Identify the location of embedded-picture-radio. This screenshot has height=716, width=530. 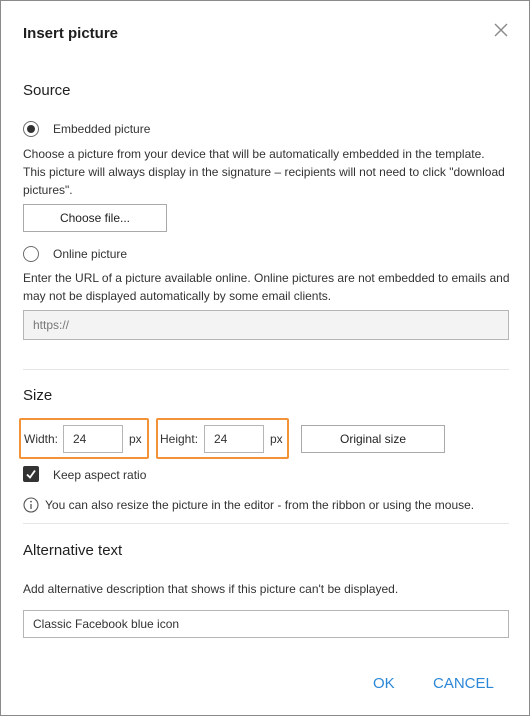
(31, 129).